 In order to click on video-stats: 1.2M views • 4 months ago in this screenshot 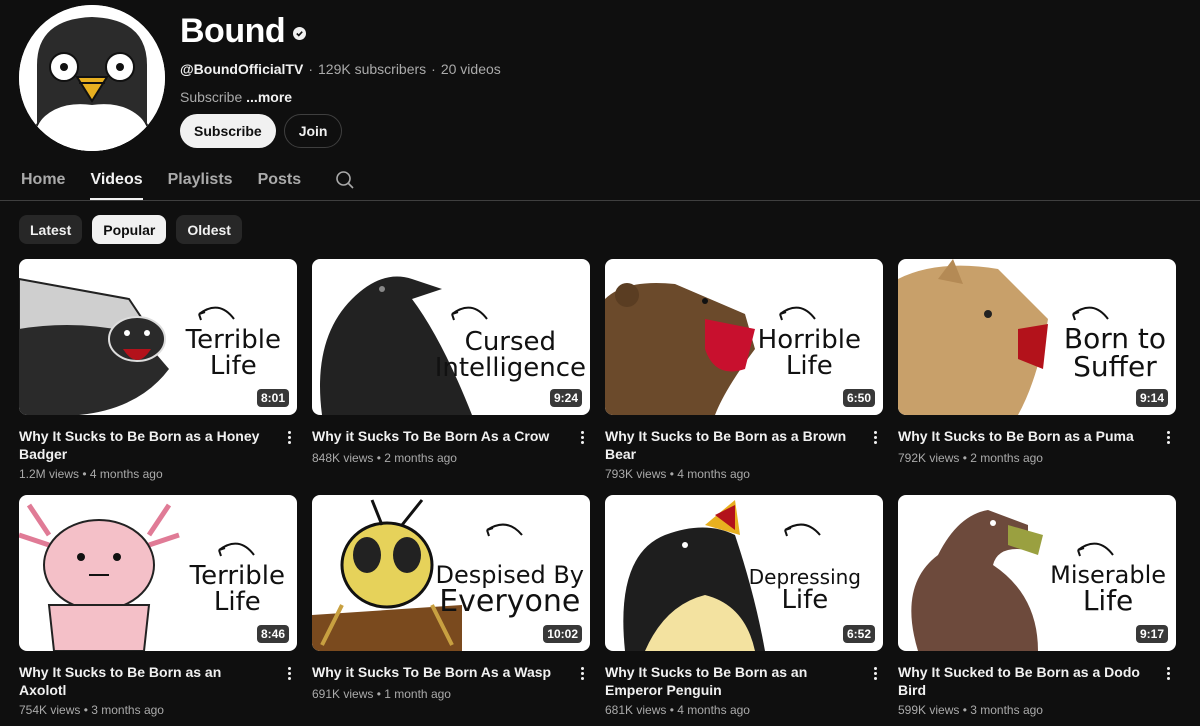, I will do `click(91, 474)`.